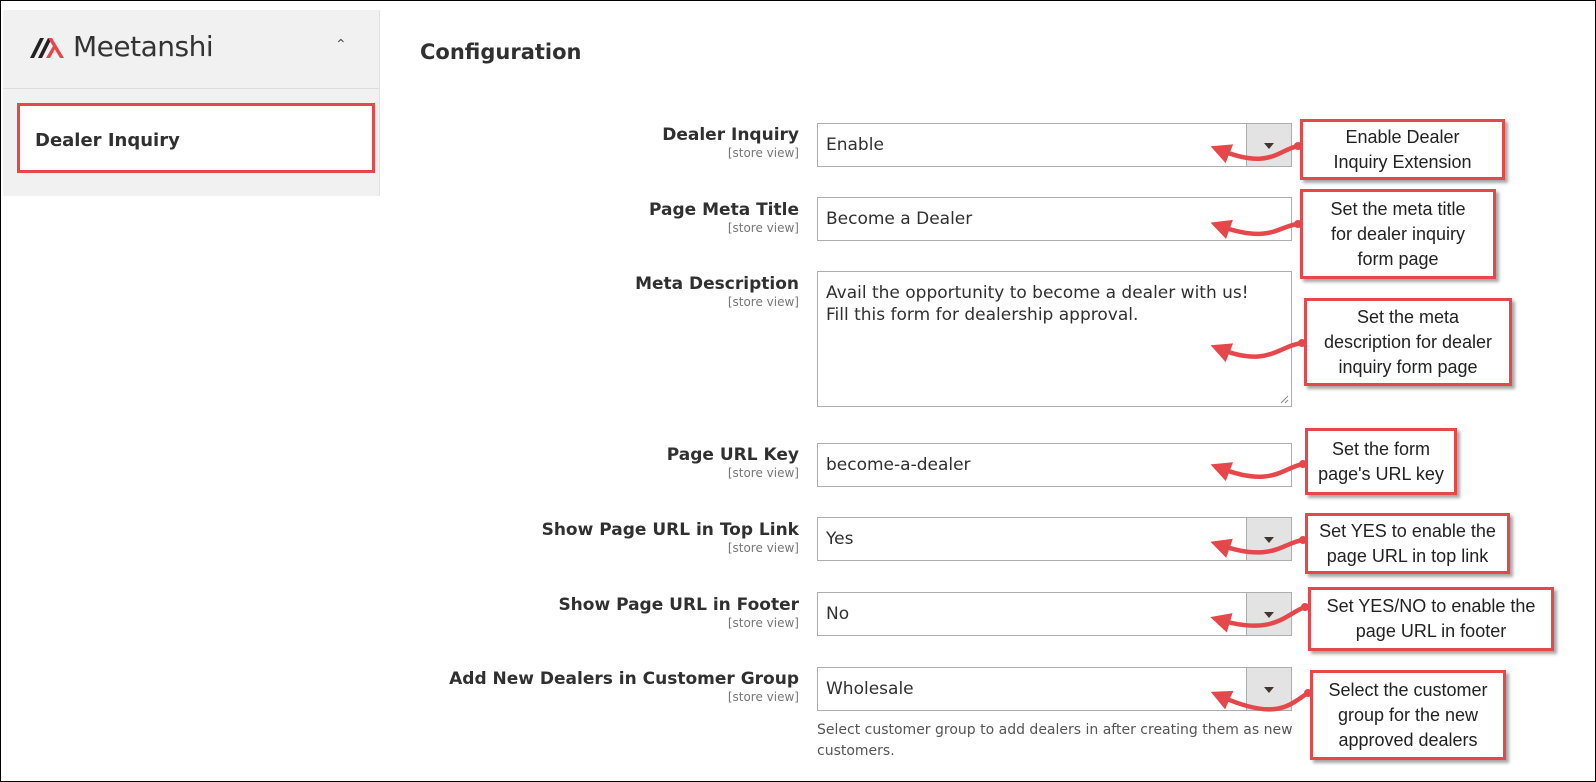 The image size is (1596, 782). I want to click on callout-line: for dealer inquiry, so click(1398, 233).